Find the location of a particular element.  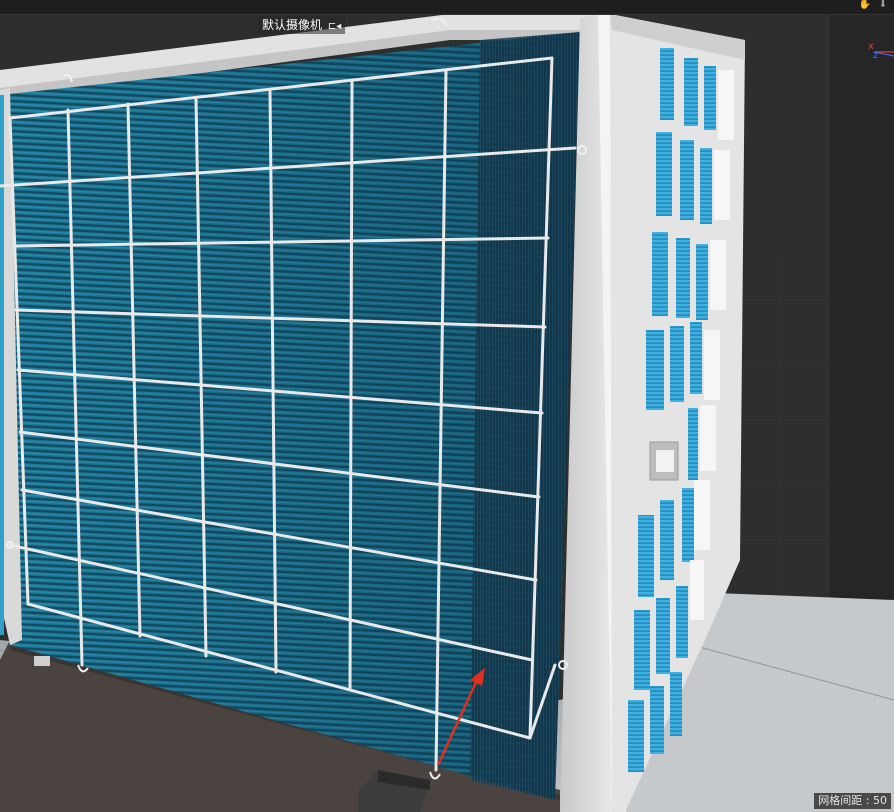

viewport-toolbar is located at coordinates (447, 7).